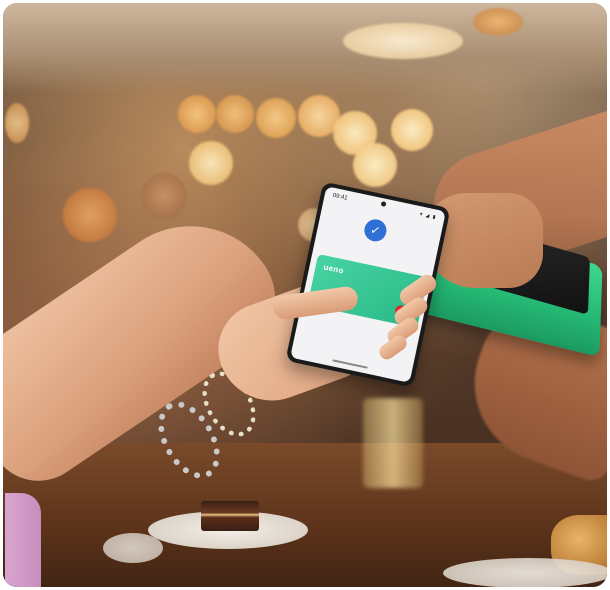 Image resolution: width=610 pixels, height=590 pixels. I want to click on status-icons: ▾ ◢ ▮, so click(428, 215).